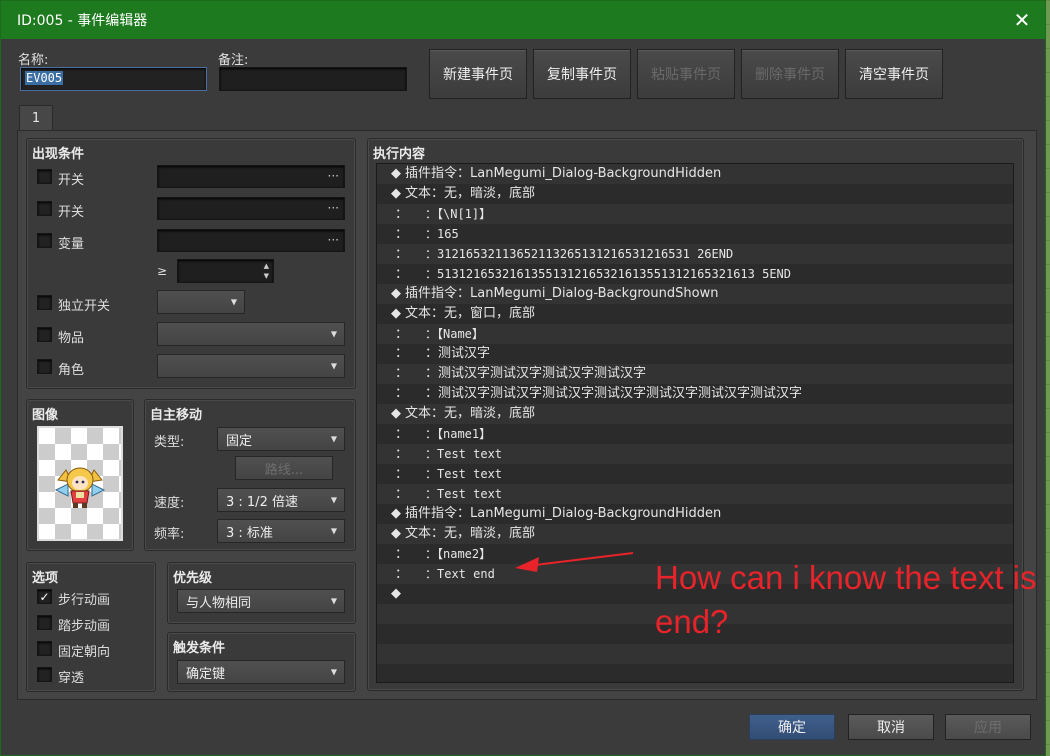 The width and height of the screenshot is (1050, 756). What do you see at coordinates (582, 74) in the screenshot?
I see `copy-page-button: 复制事件页` at bounding box center [582, 74].